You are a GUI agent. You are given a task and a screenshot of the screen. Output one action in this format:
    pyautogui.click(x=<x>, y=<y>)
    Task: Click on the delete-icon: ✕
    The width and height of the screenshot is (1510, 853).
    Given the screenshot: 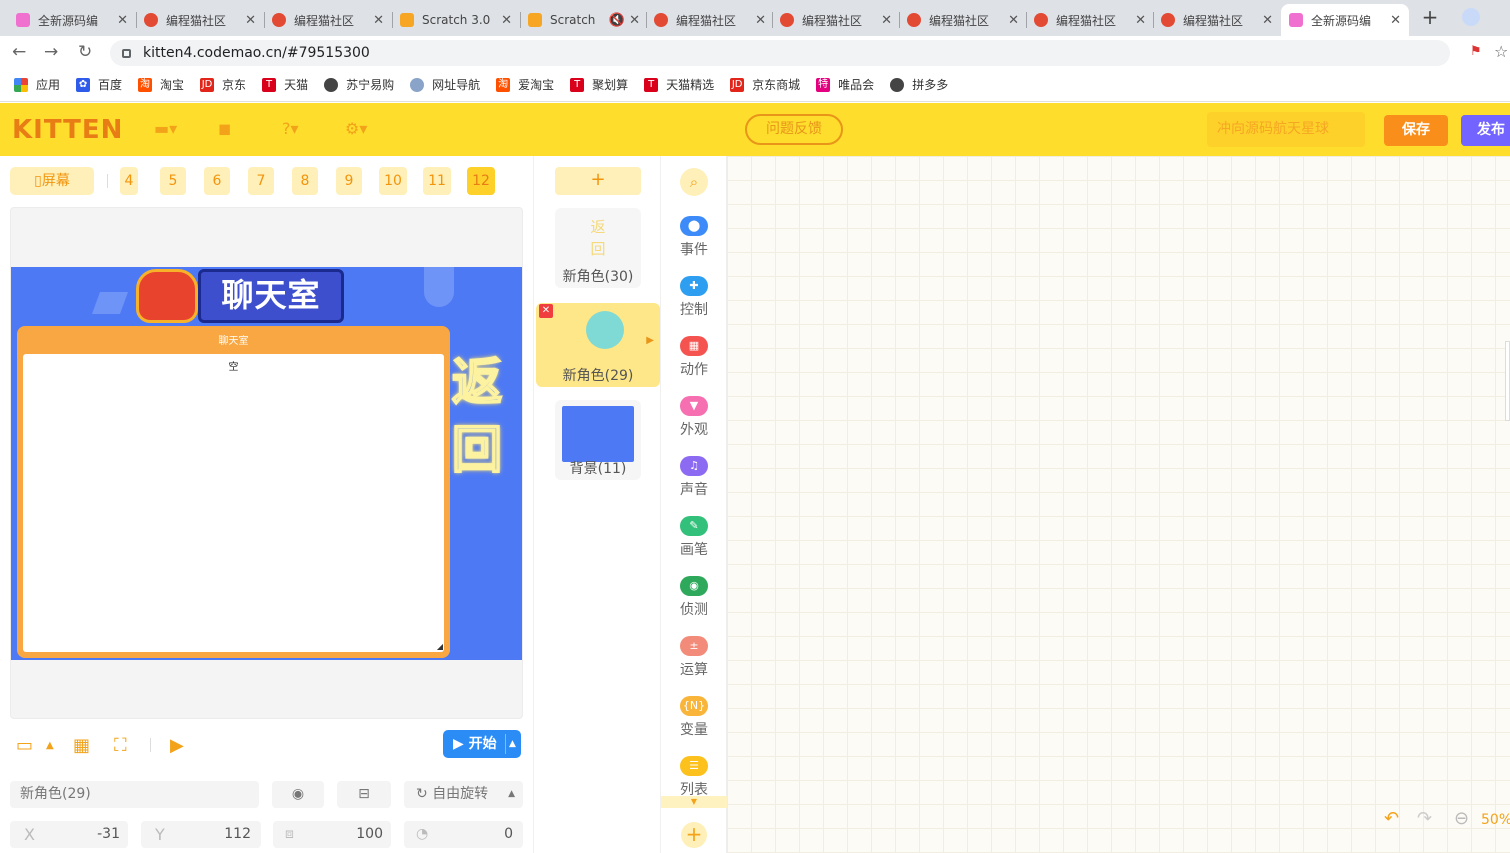 What is the action you would take?
    pyautogui.click(x=546, y=311)
    